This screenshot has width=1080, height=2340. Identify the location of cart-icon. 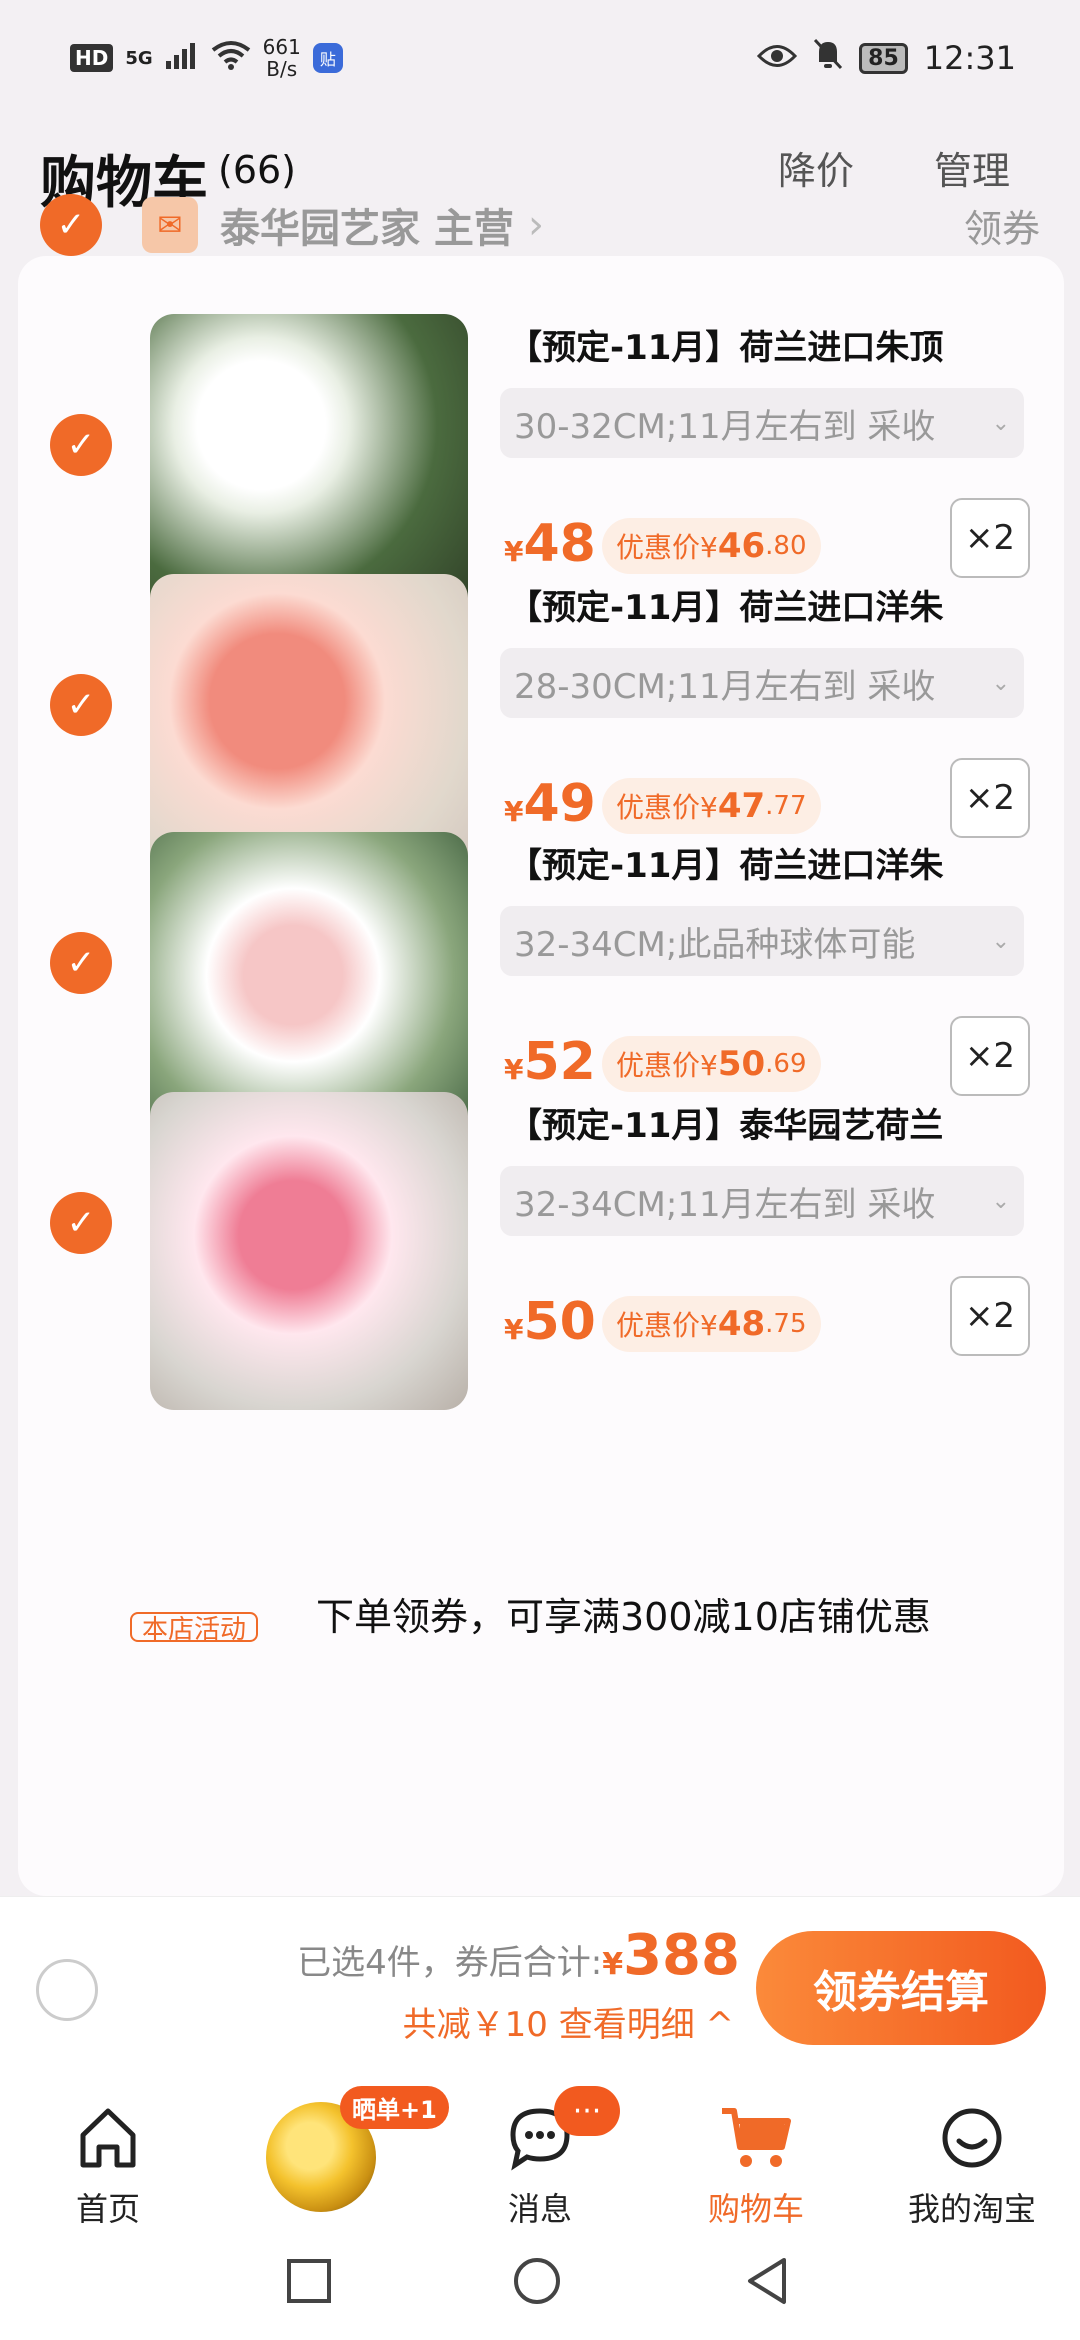
(756, 2138).